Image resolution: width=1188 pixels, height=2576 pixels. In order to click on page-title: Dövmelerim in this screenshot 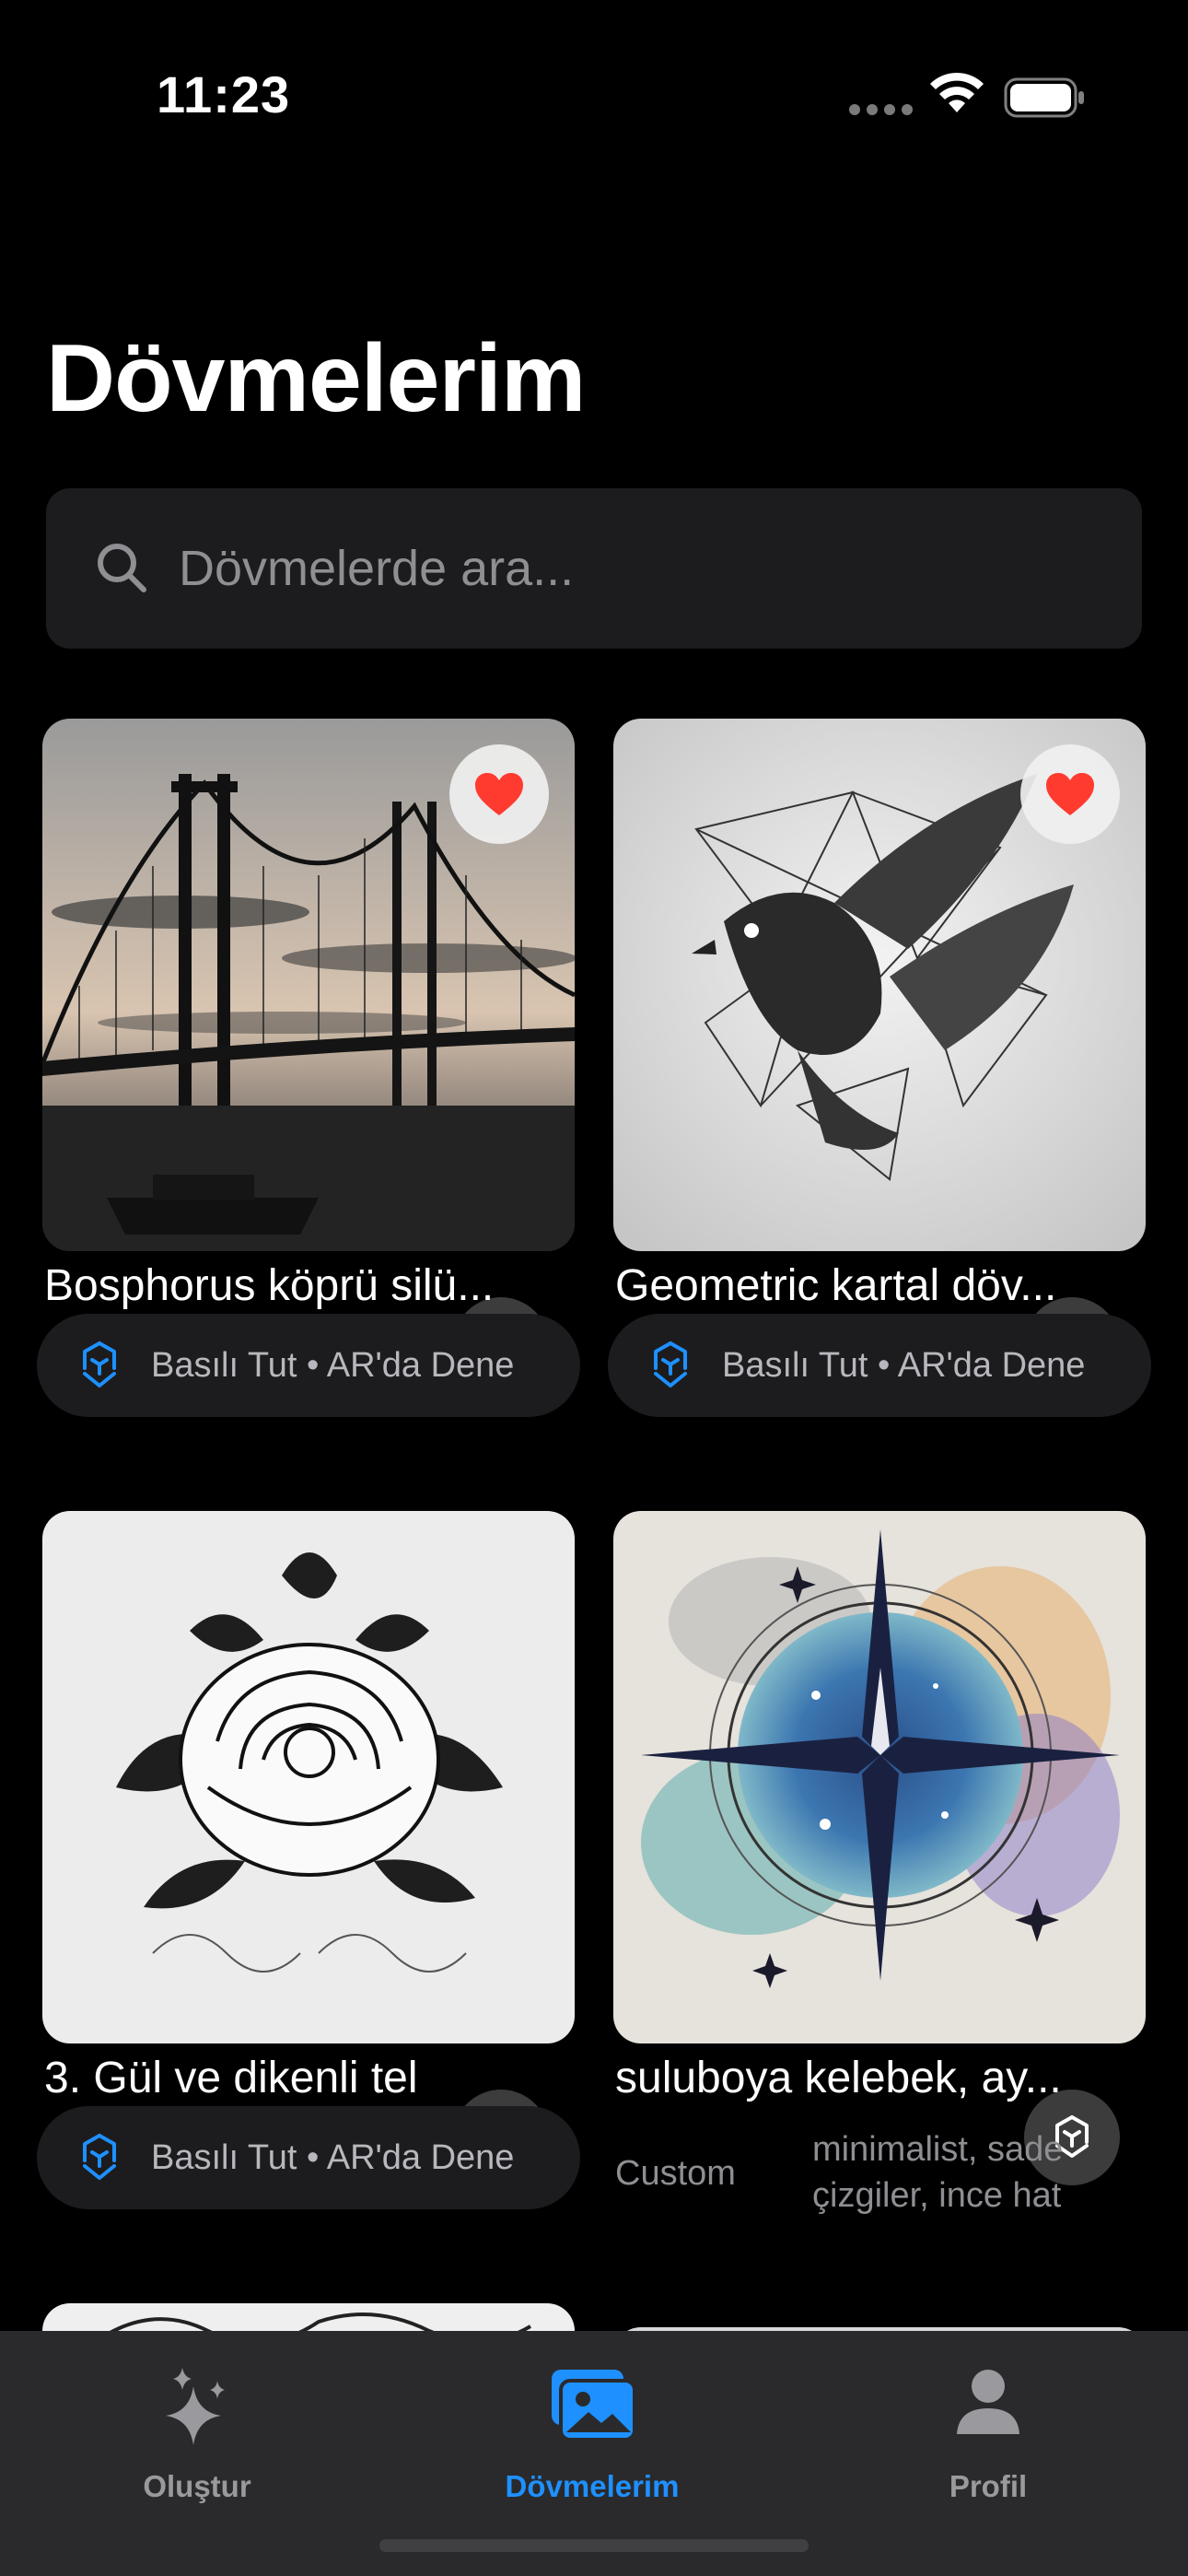, I will do `click(316, 378)`.